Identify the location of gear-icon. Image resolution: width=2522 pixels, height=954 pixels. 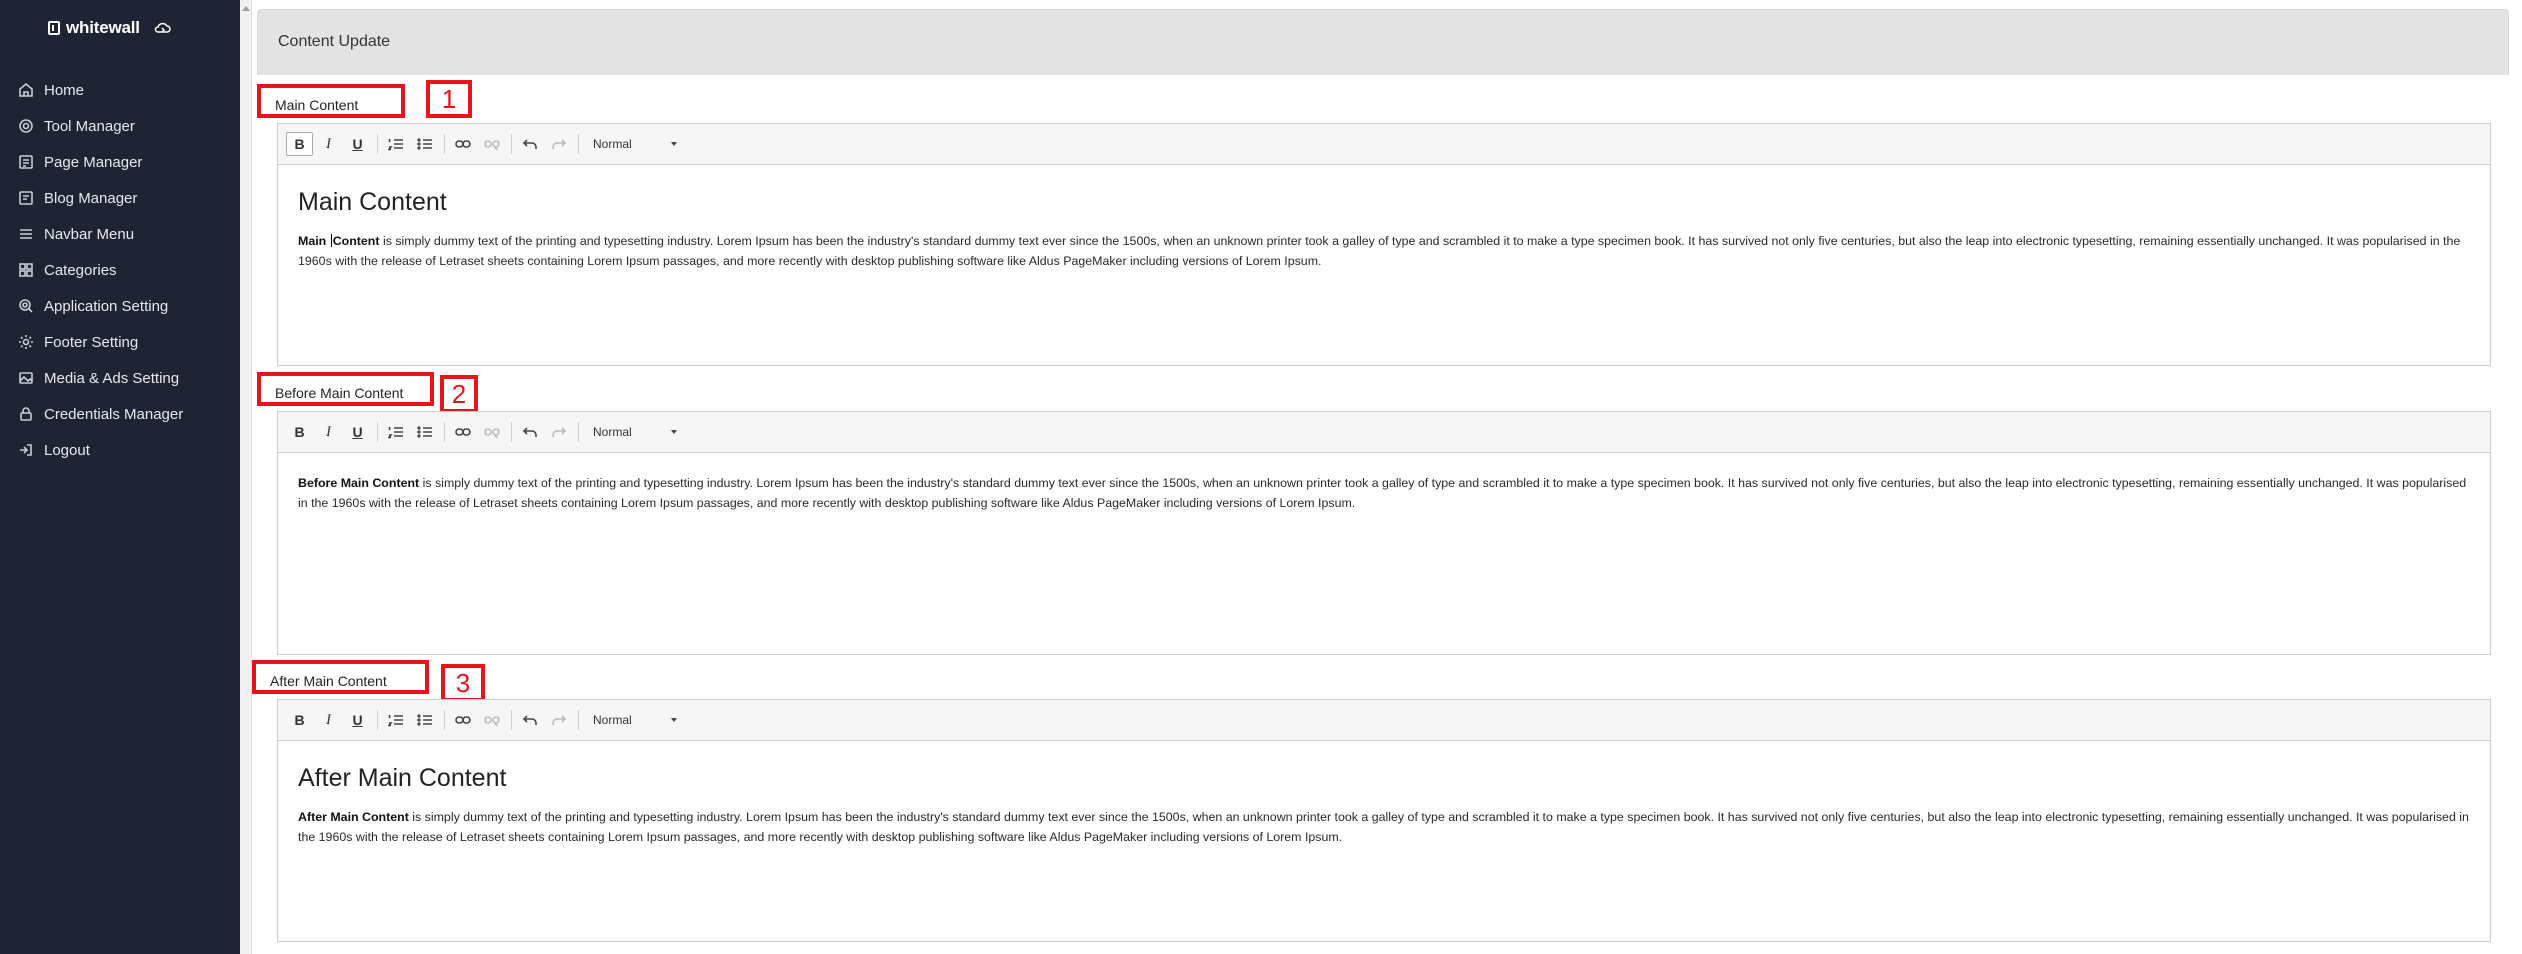
(26, 126).